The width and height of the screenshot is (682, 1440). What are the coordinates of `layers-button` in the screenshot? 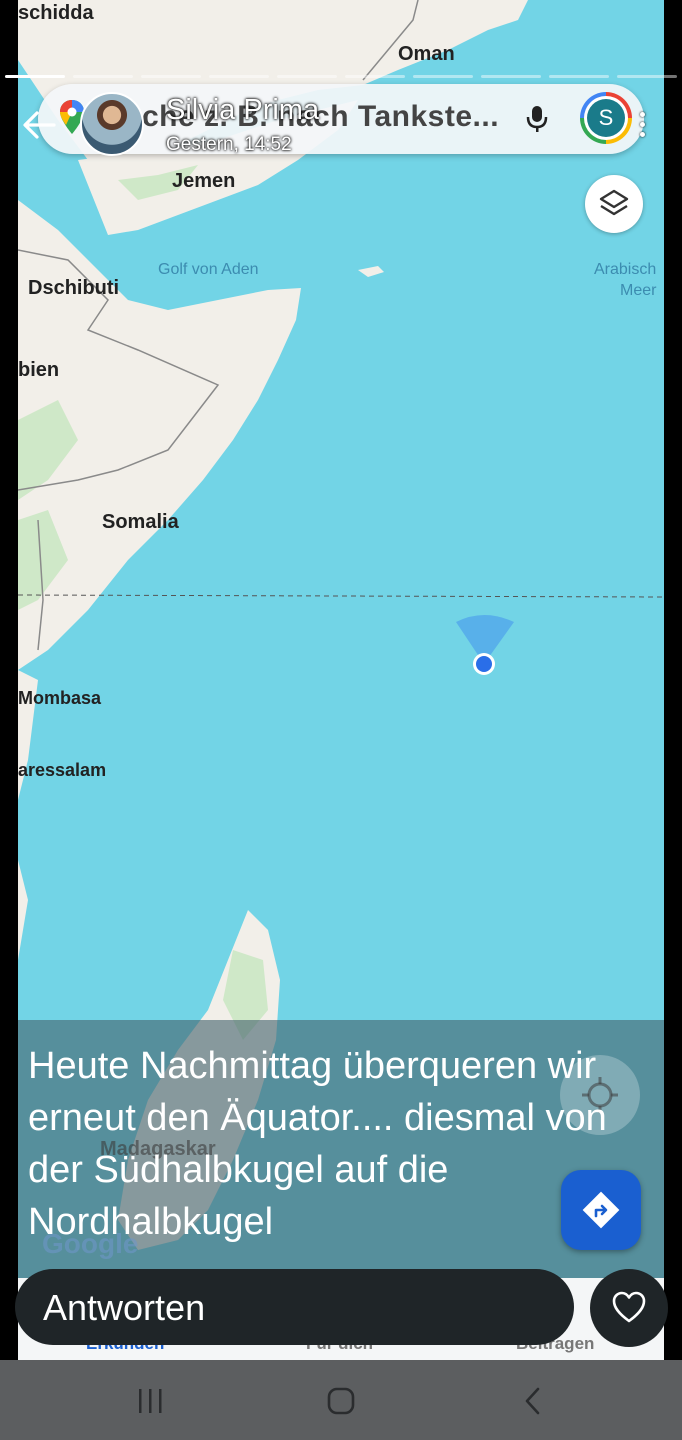 It's located at (614, 204).